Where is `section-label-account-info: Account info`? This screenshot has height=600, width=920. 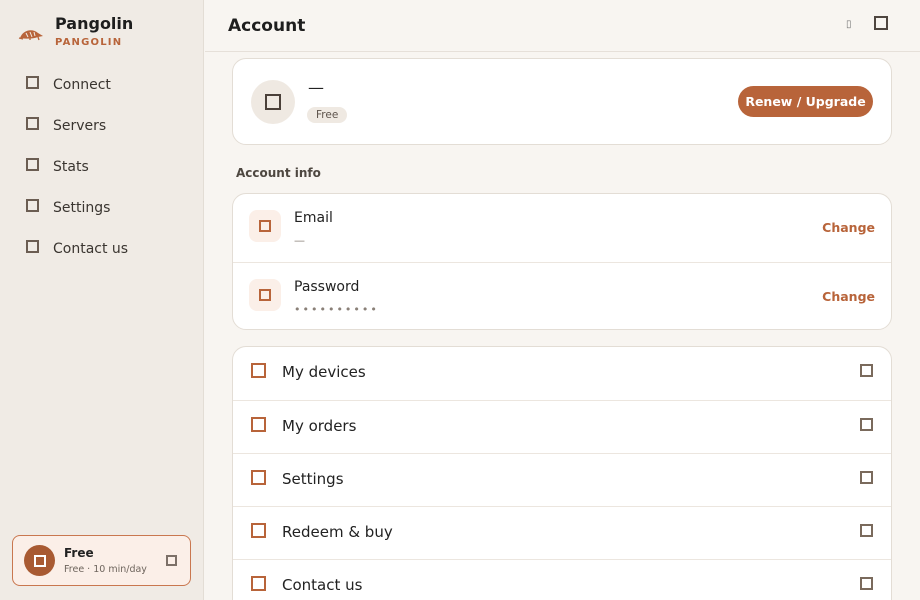
section-label-account-info: Account info is located at coordinates (278, 173).